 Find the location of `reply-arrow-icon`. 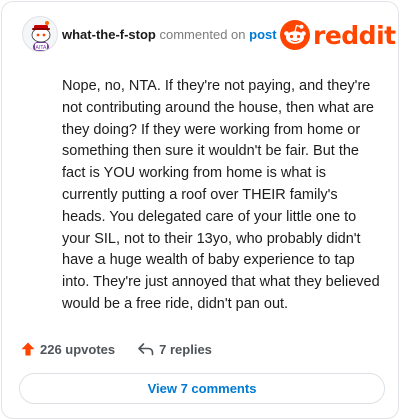

reply-arrow-icon is located at coordinates (146, 349).